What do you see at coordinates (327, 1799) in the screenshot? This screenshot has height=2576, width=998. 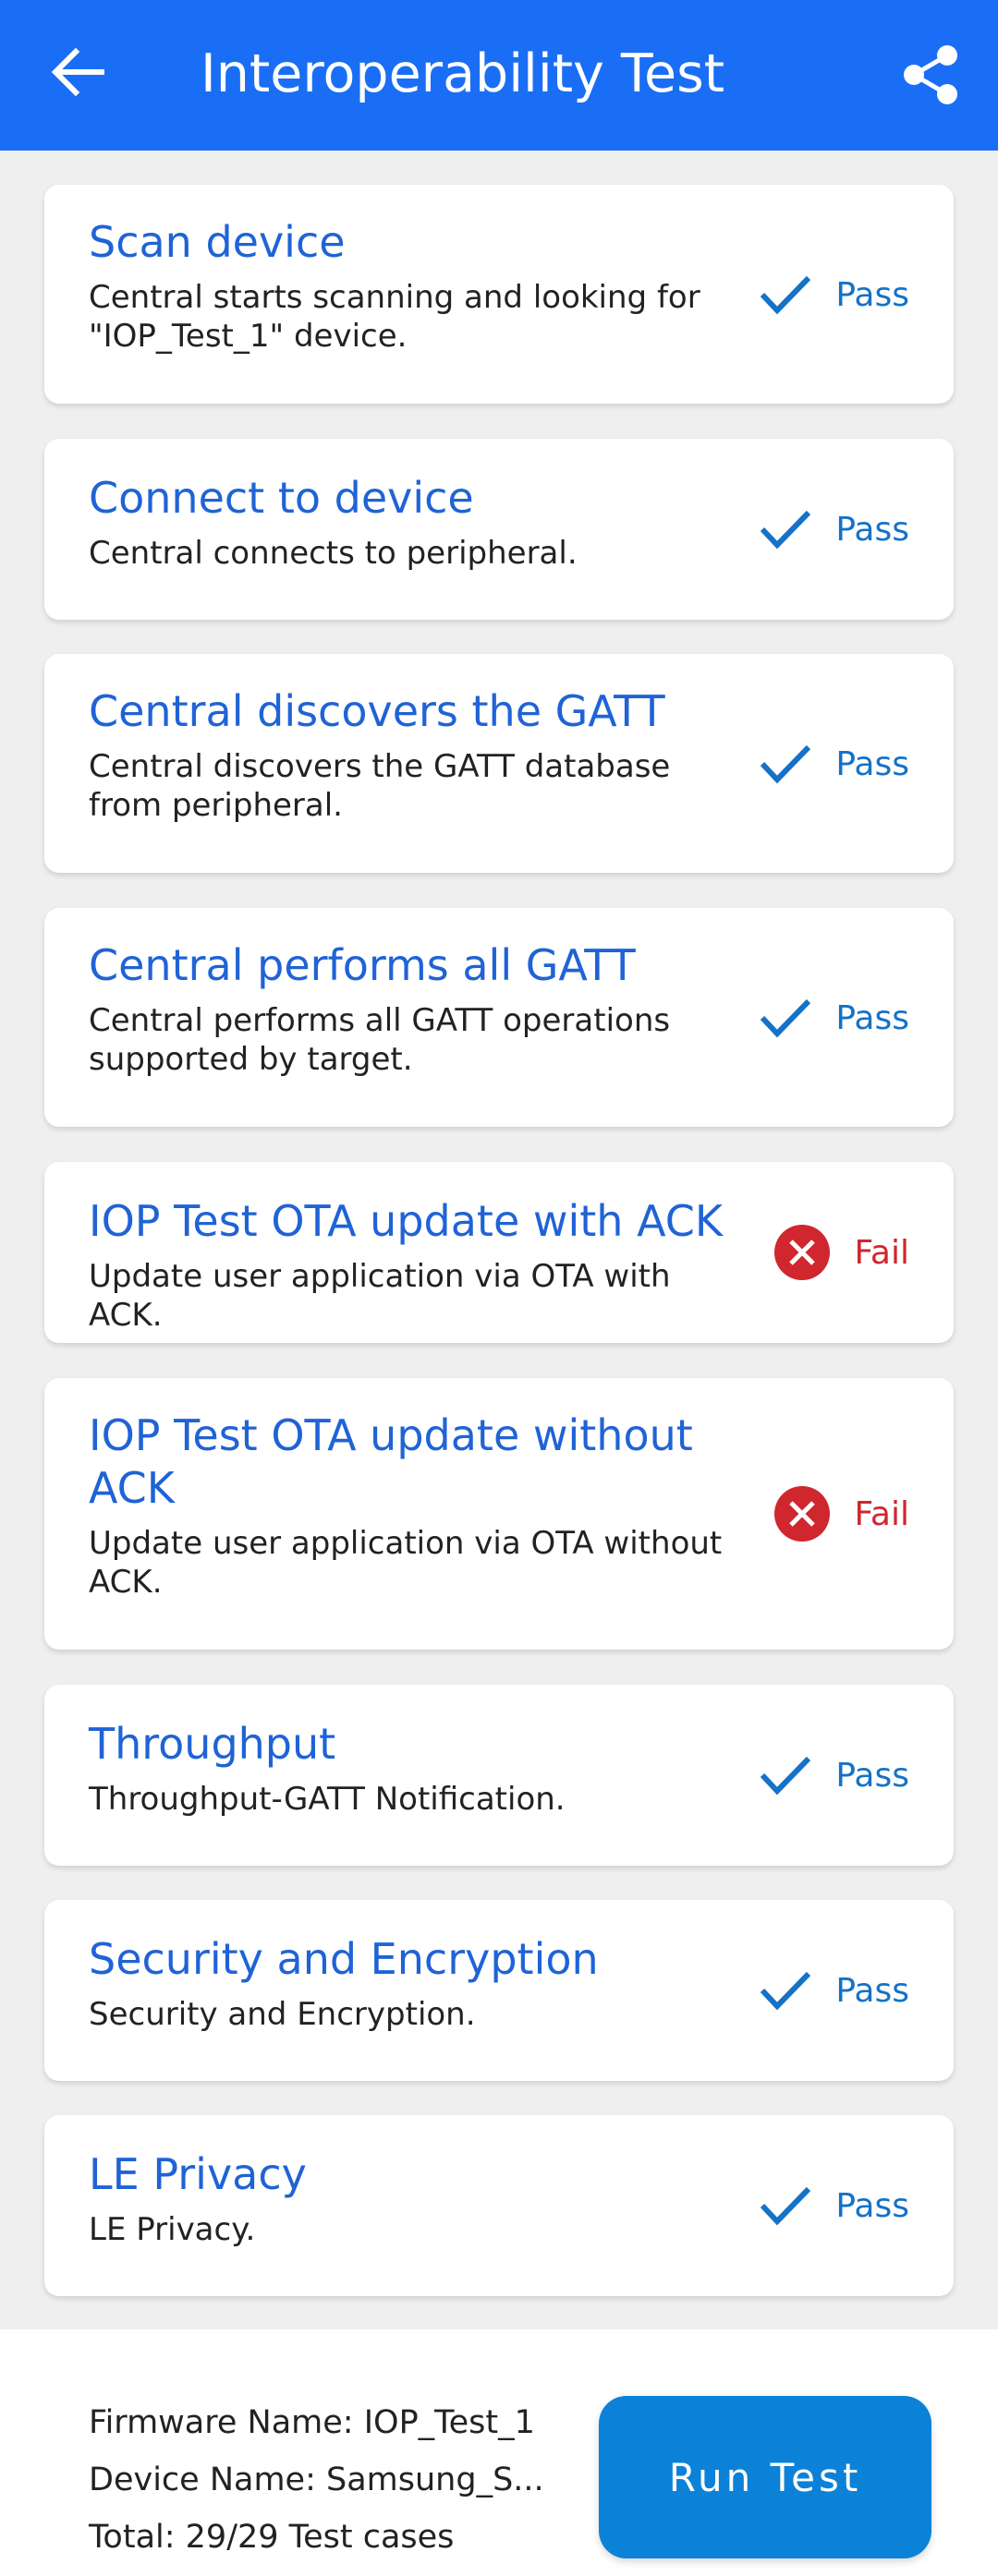 I see `test-description: Throughput-GATT Notification.` at bounding box center [327, 1799].